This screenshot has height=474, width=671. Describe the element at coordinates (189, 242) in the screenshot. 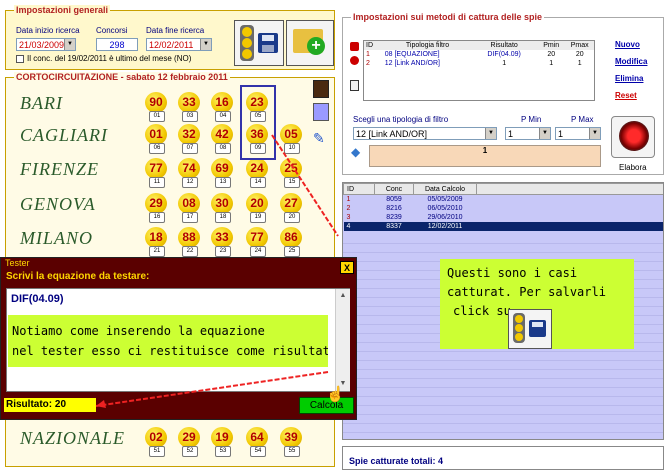

I see `number-bulb: 88 22` at that location.